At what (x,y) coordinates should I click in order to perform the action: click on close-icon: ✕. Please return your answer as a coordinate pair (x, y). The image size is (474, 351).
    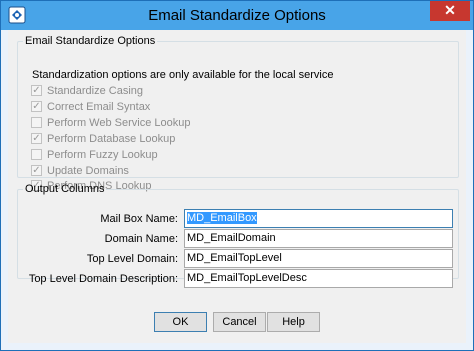
    Looking at the image, I should click on (450, 10).